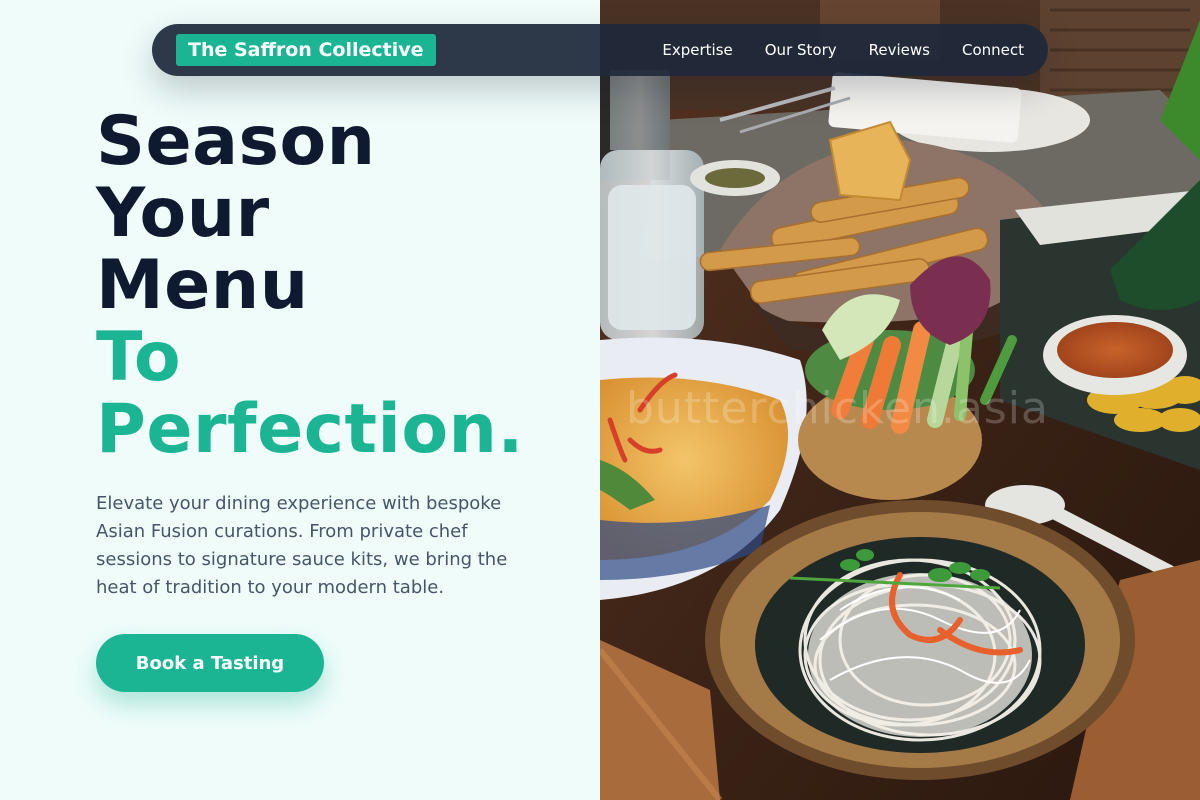 Image resolution: width=1200 pixels, height=800 pixels. Describe the element at coordinates (183, 213) in the screenshot. I see `headline-line-2: Your` at that location.